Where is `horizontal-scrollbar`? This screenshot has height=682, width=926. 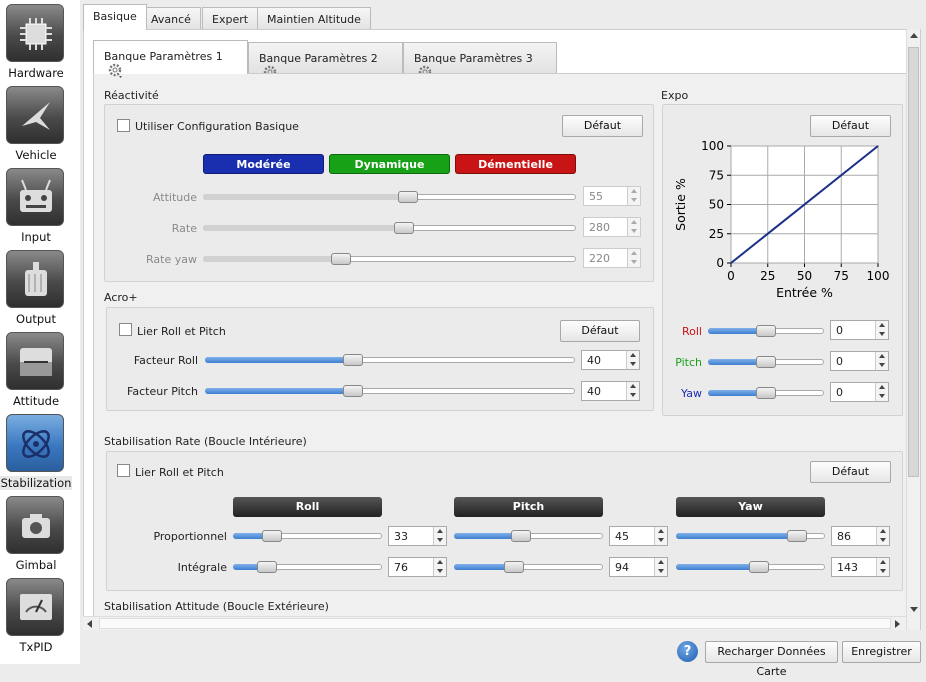
horizontal-scrollbar is located at coordinates (494, 623).